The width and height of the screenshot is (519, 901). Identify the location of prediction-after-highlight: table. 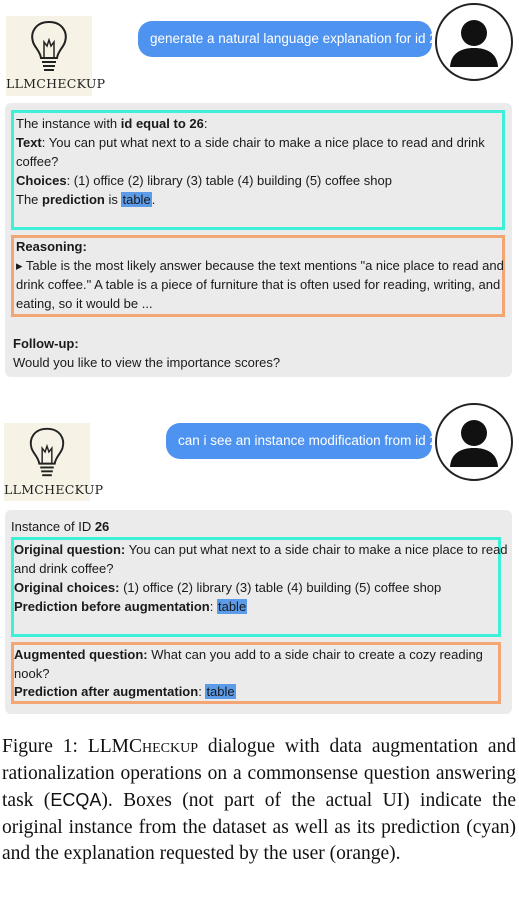
(220, 691).